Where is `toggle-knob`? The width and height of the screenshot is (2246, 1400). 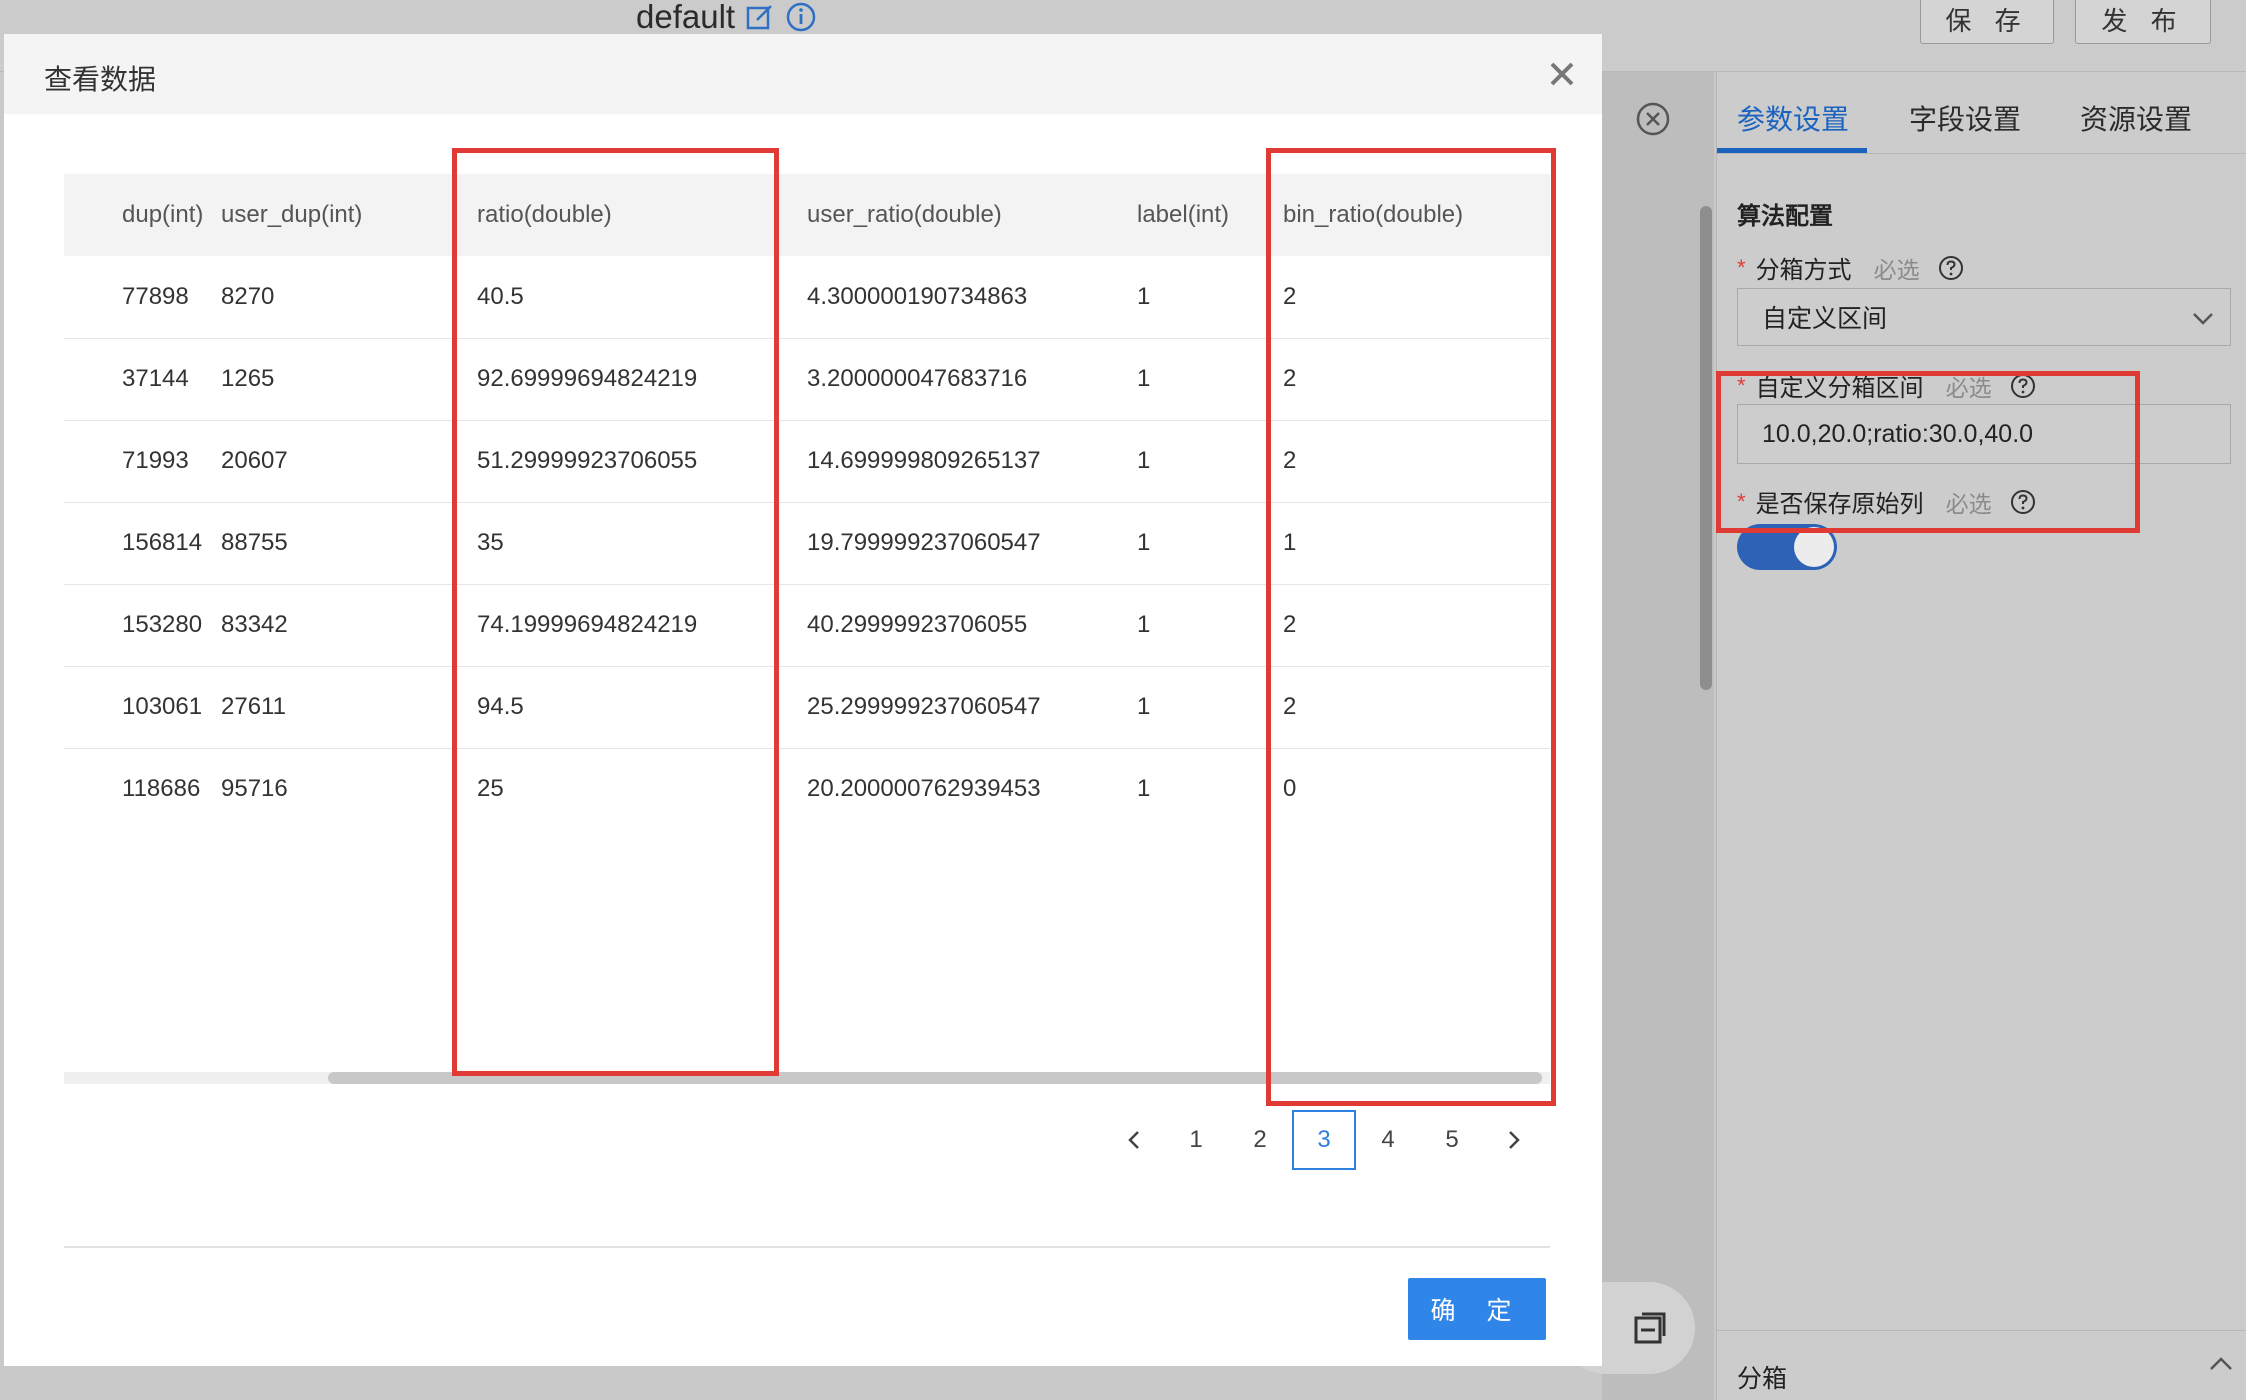 toggle-knob is located at coordinates (1814, 547).